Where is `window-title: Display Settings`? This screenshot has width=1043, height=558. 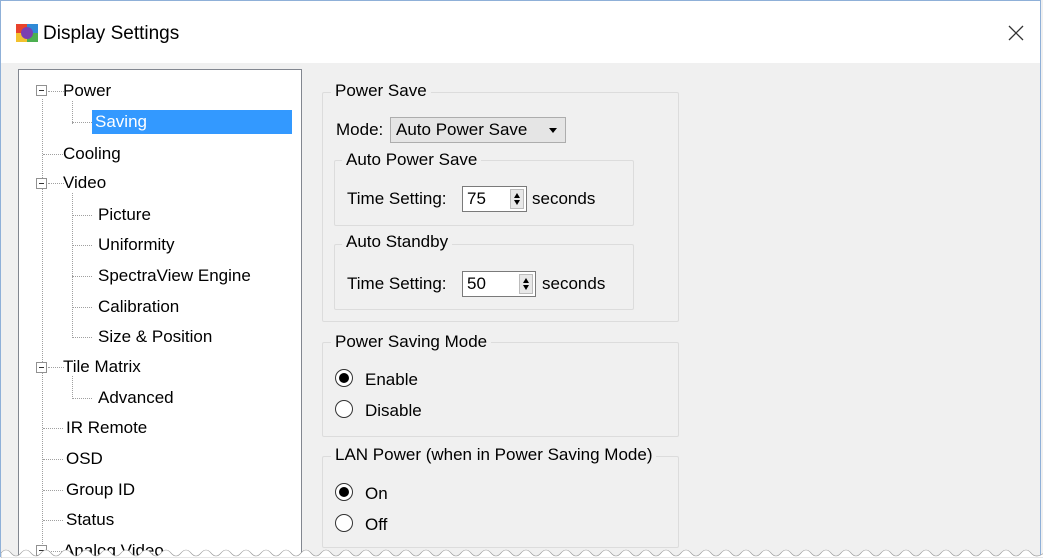
window-title: Display Settings is located at coordinates (111, 33).